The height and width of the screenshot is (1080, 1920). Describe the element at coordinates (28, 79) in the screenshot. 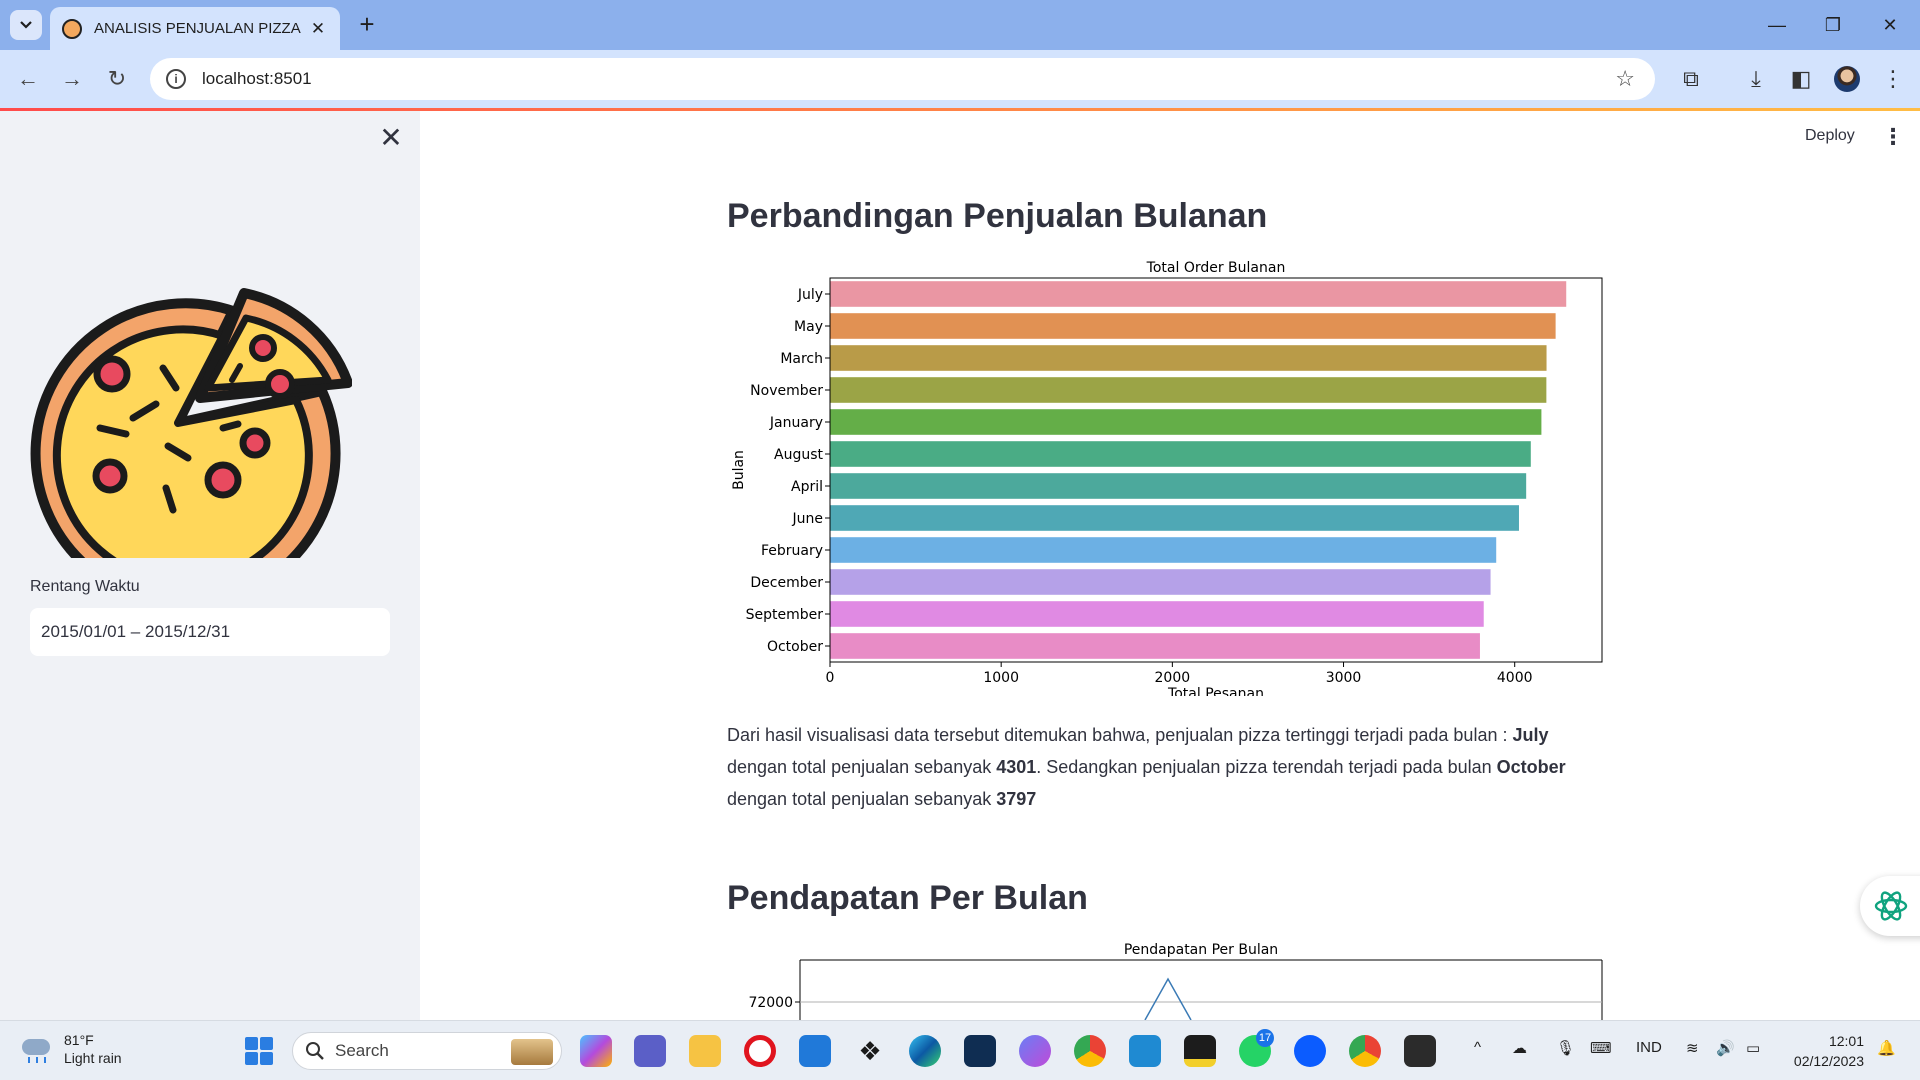

I see `back-icon: ←` at that location.